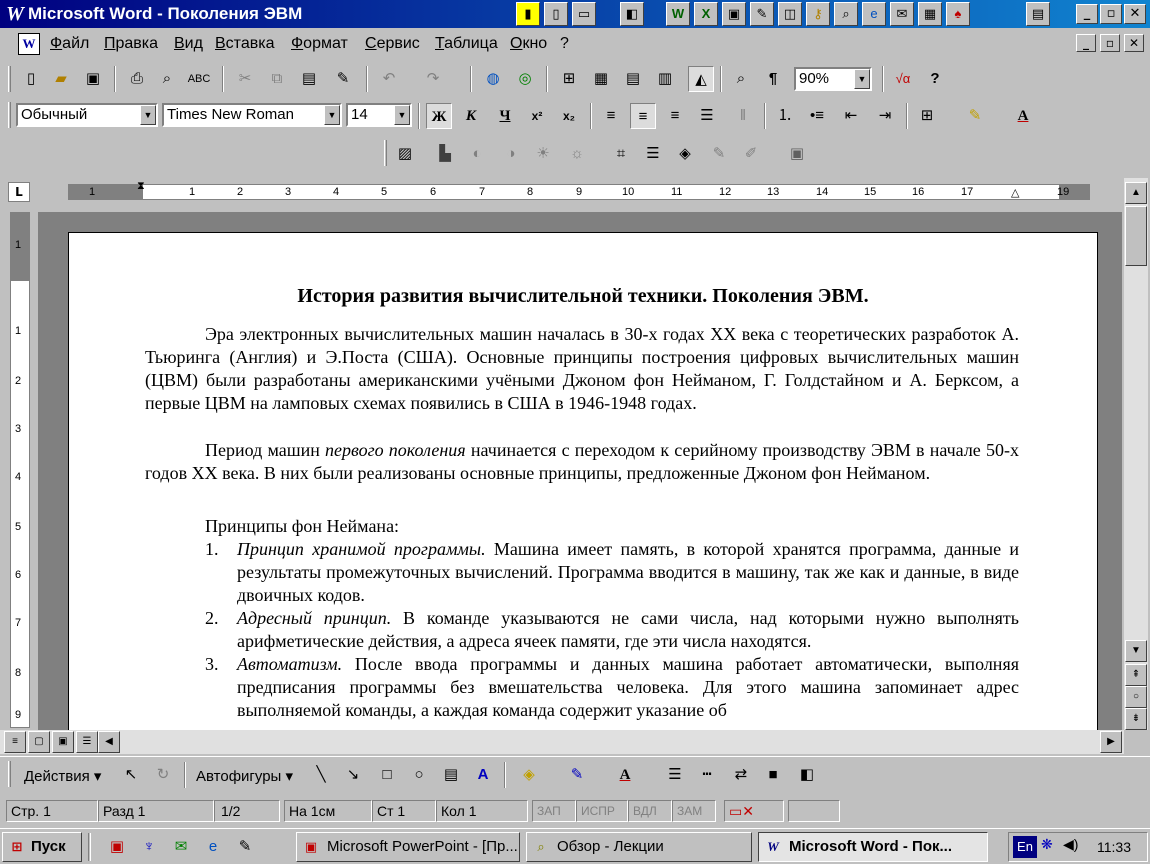 Image resolution: width=1150 pixels, height=864 pixels. What do you see at coordinates (505, 116) in the screenshot?
I see `underline-button: Ч` at bounding box center [505, 116].